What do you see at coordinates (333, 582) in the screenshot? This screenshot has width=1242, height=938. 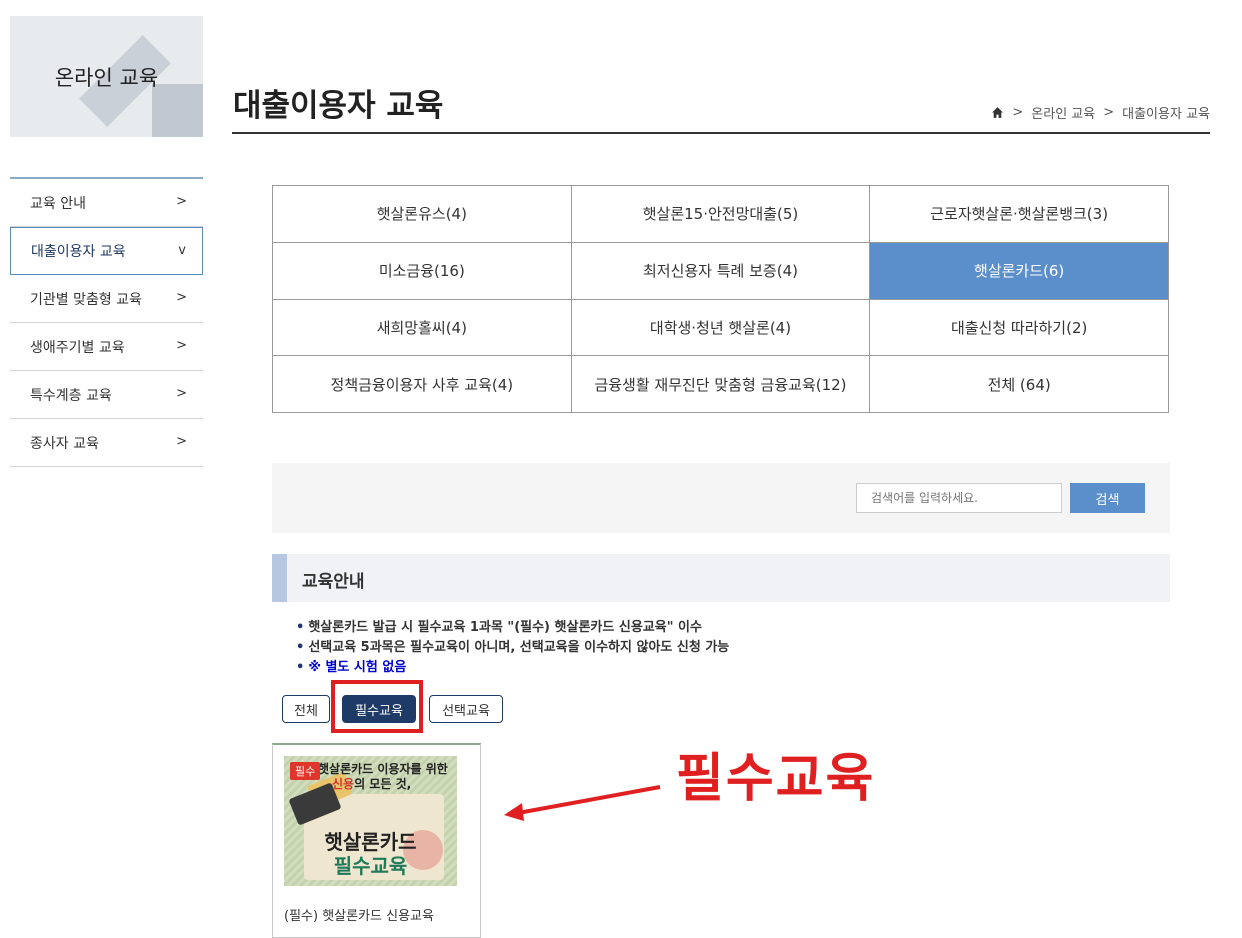 I see `guide-heading: 교육안내` at bounding box center [333, 582].